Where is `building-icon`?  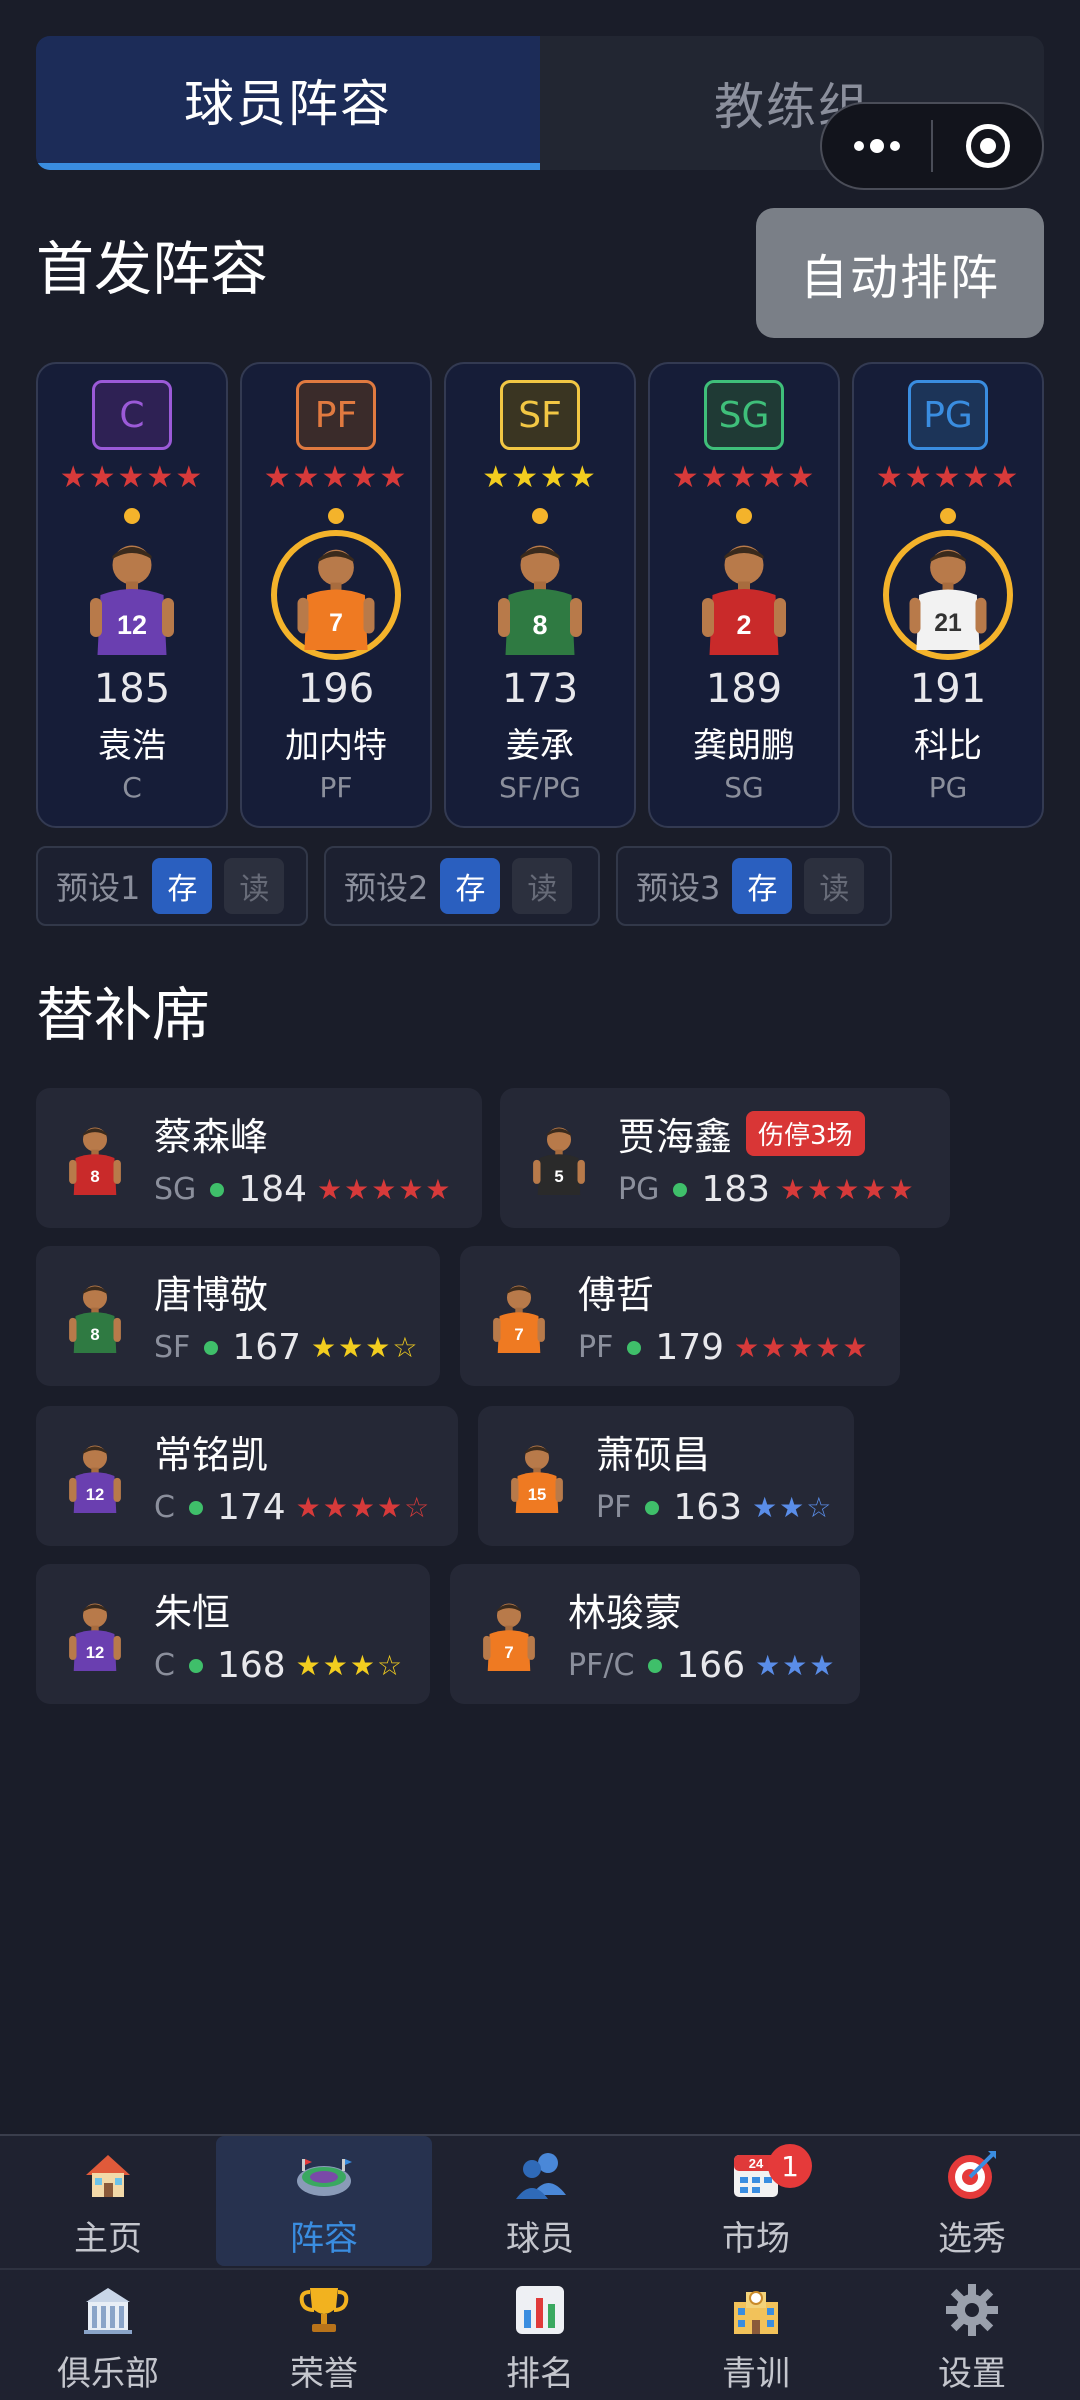 building-icon is located at coordinates (108, 2310).